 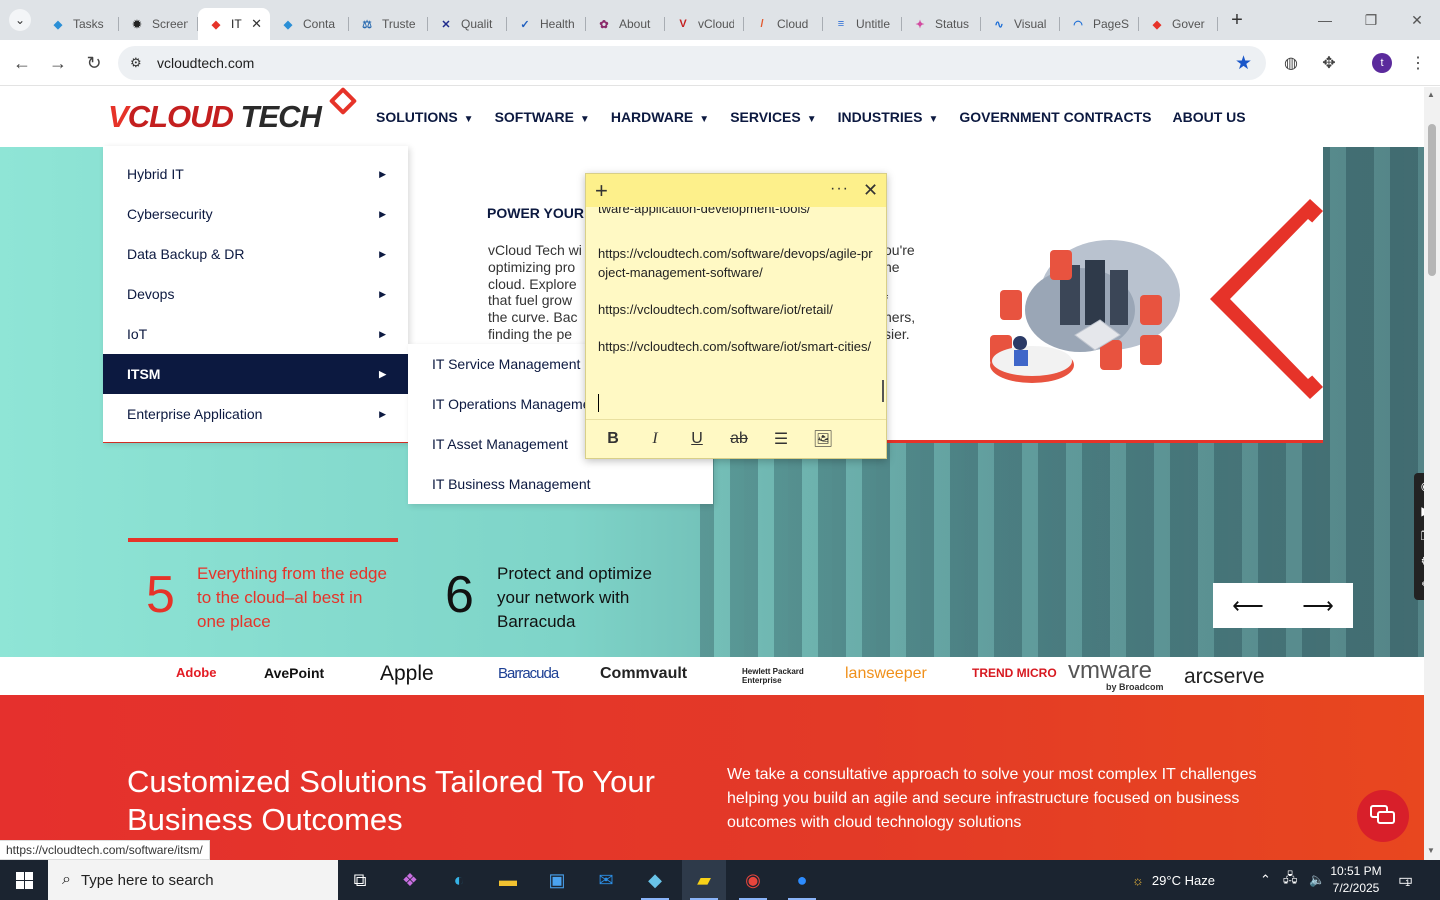 I want to click on note-line: tware-application-development-tools/, so click(x=704, y=211).